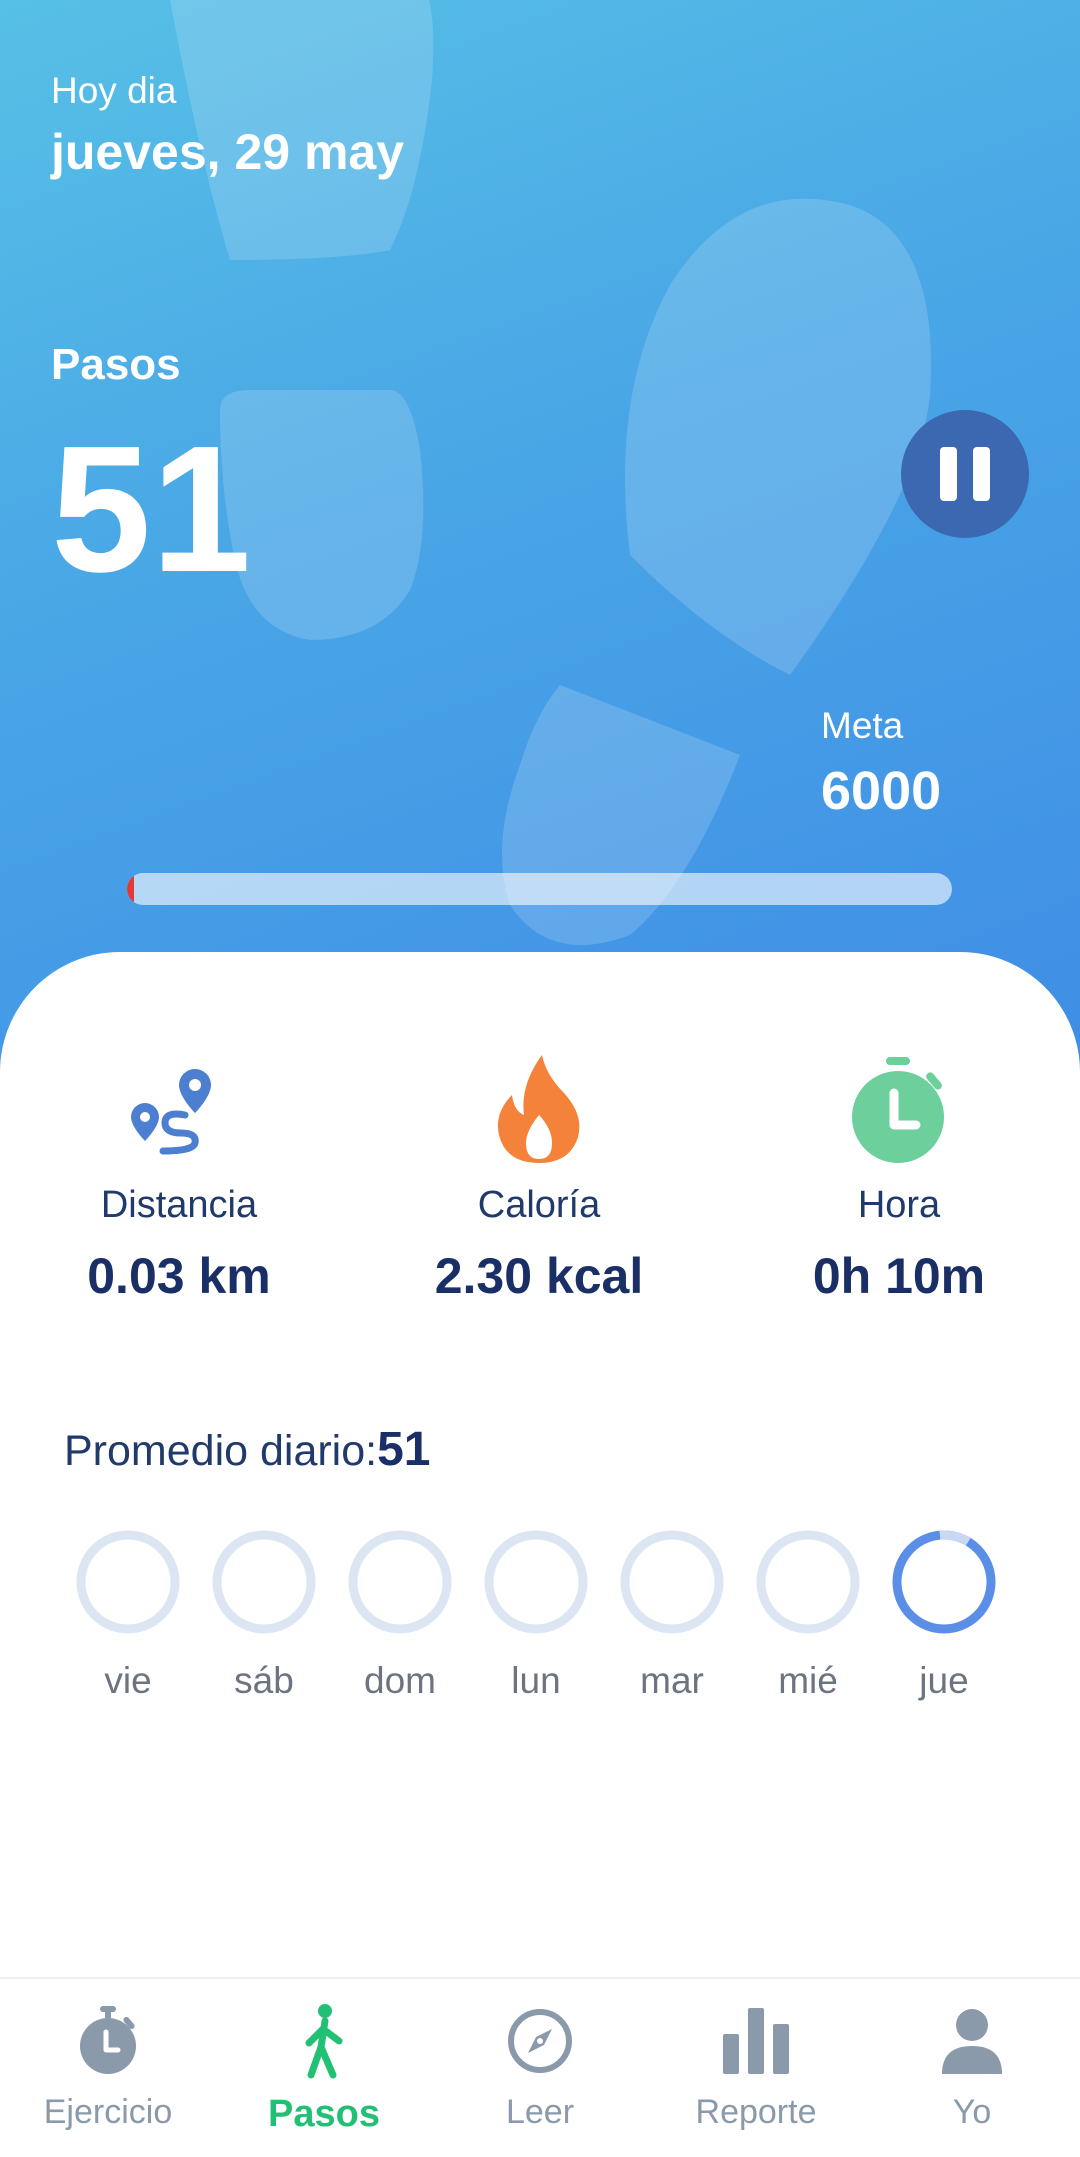 Image resolution: width=1080 pixels, height=2157 pixels. Describe the element at coordinates (756, 2041) in the screenshot. I see `bar-chart-icon` at that location.